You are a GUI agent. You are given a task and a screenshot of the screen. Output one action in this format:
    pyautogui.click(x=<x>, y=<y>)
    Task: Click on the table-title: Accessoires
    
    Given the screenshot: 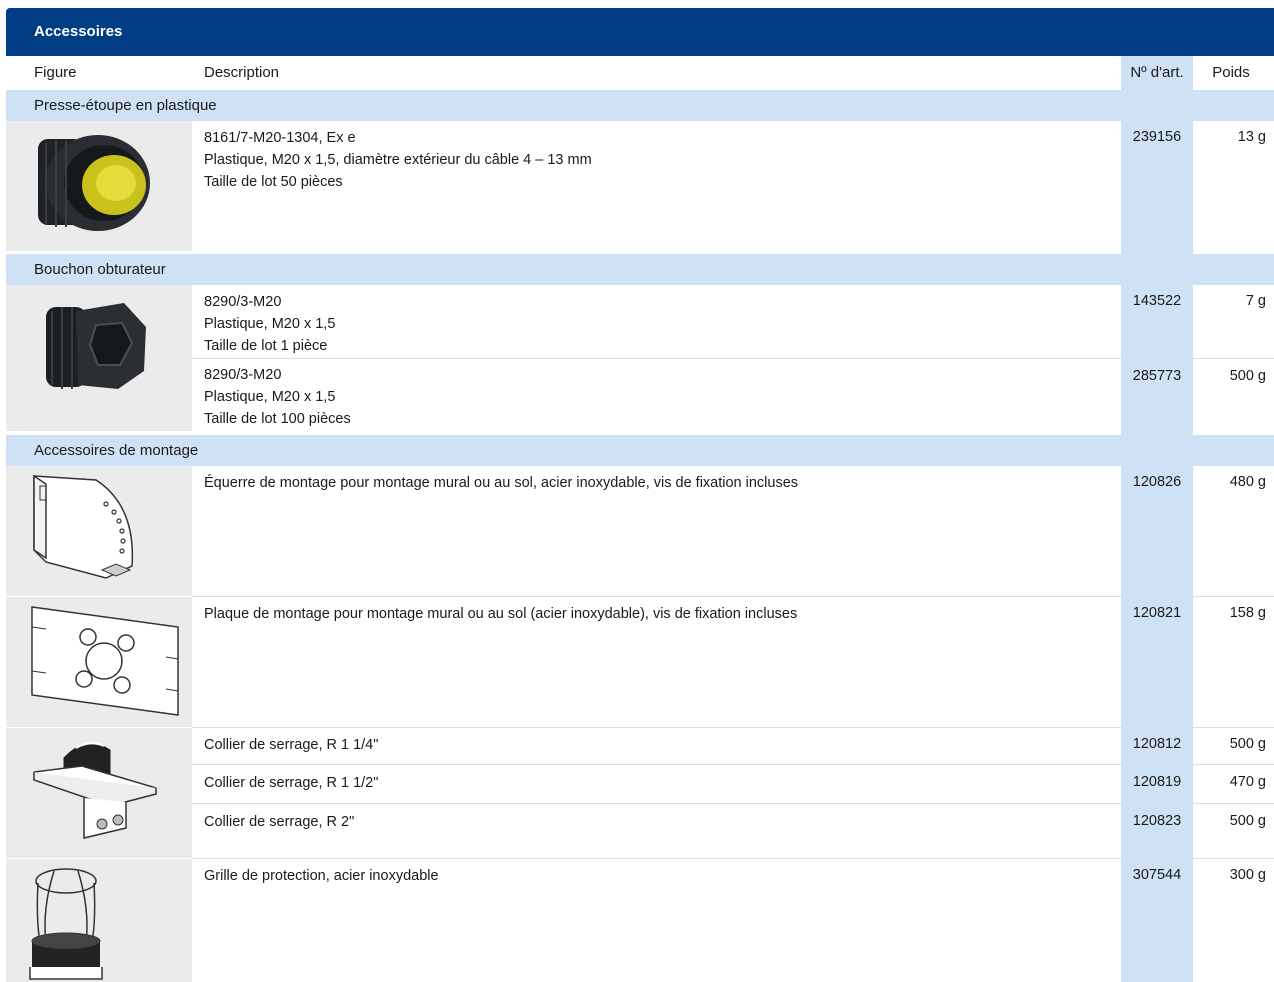 What is the action you would take?
    pyautogui.click(x=78, y=31)
    